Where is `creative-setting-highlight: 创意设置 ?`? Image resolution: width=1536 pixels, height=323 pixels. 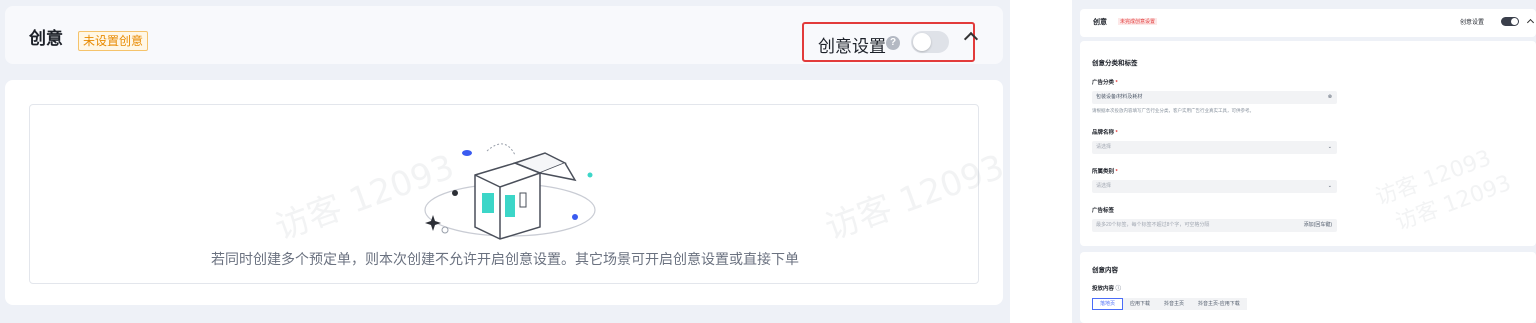
creative-setting-highlight: 创意设置 ? is located at coordinates (888, 42).